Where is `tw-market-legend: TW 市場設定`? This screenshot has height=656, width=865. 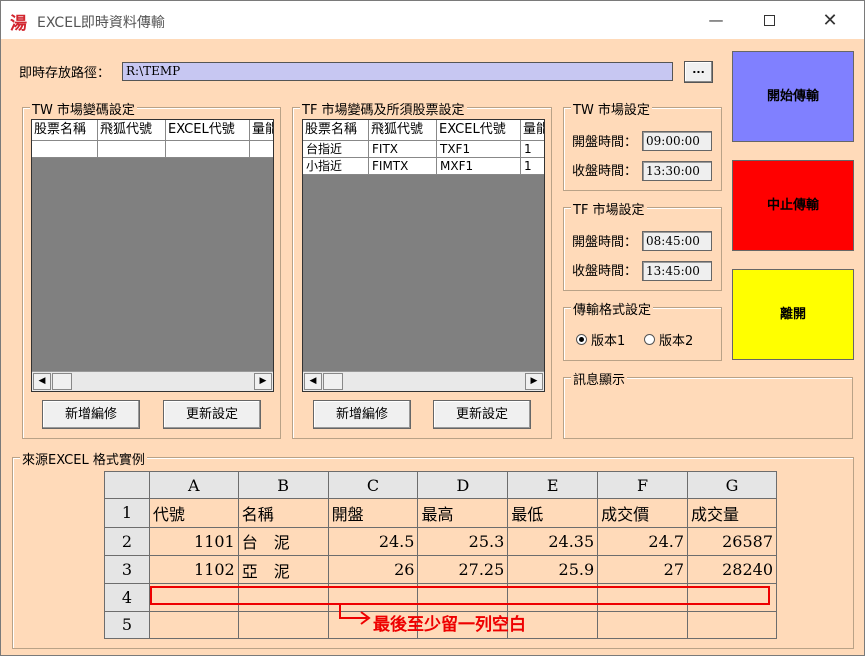 tw-market-legend: TW 市場設定 is located at coordinates (611, 108).